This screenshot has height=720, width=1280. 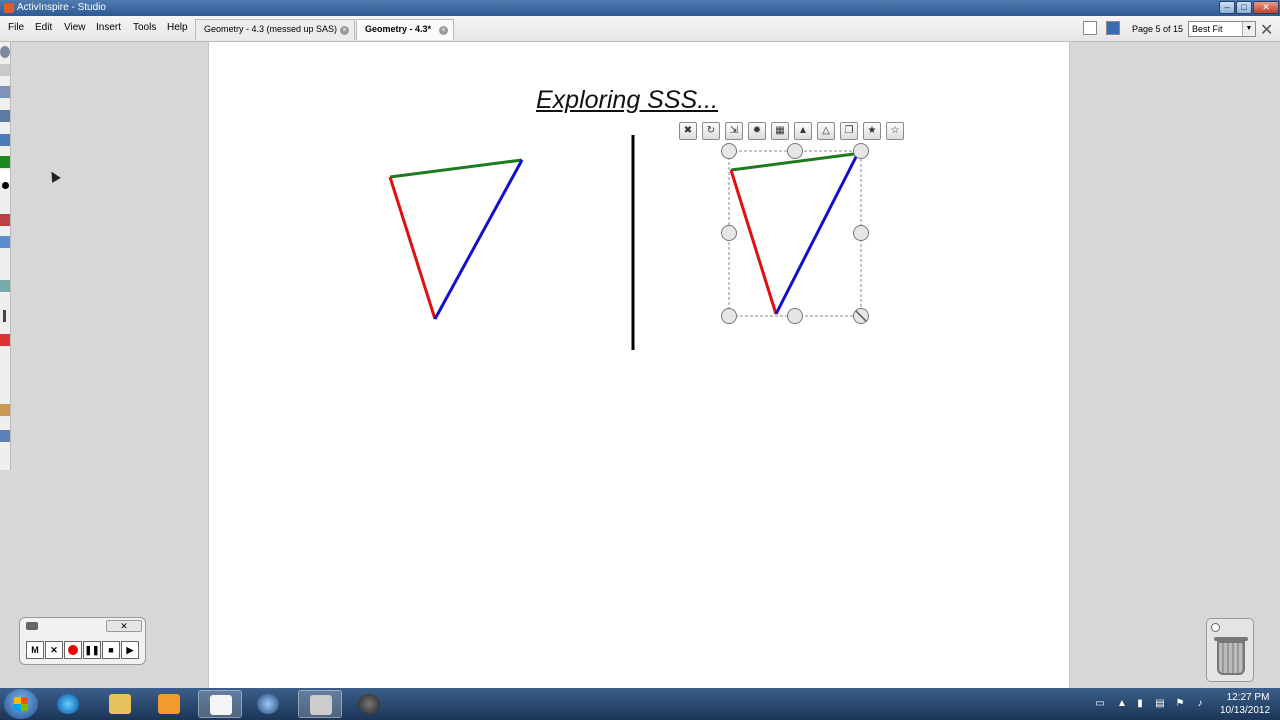 I want to click on triangle-a-top-side, so click(x=456, y=168).